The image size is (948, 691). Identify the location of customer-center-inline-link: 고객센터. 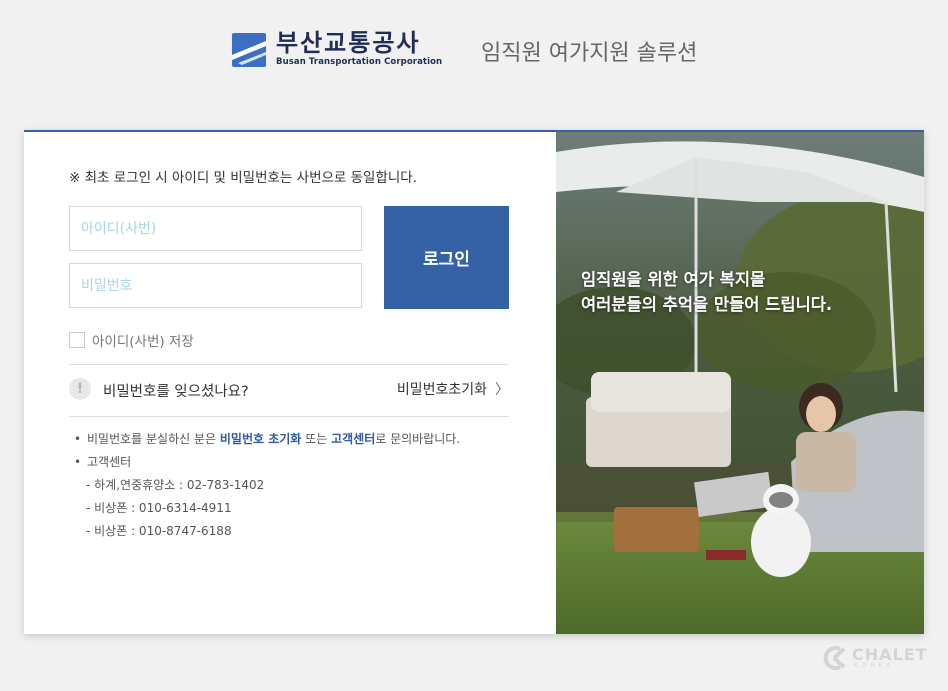
(353, 439).